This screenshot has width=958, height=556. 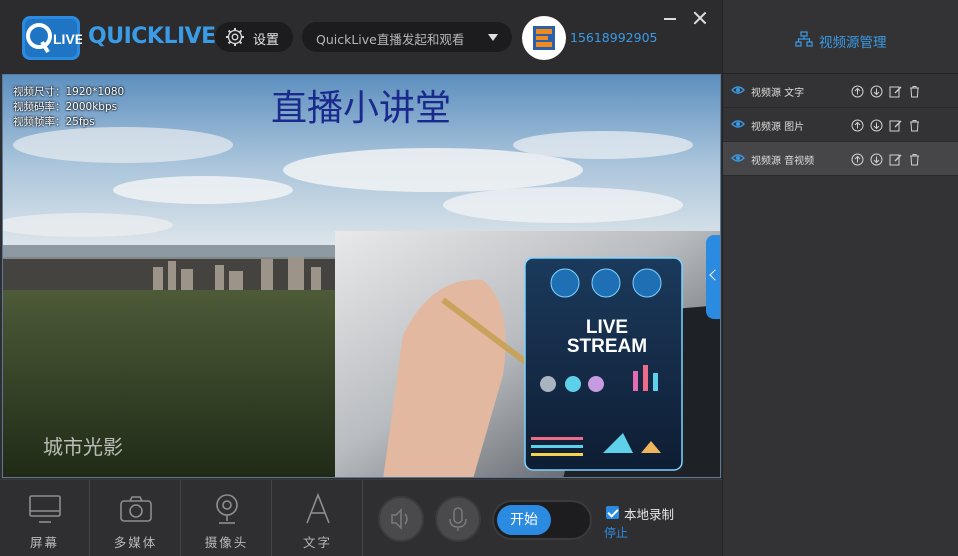 I want to click on source-item-selected: 视频源 音视频, so click(x=840, y=159).